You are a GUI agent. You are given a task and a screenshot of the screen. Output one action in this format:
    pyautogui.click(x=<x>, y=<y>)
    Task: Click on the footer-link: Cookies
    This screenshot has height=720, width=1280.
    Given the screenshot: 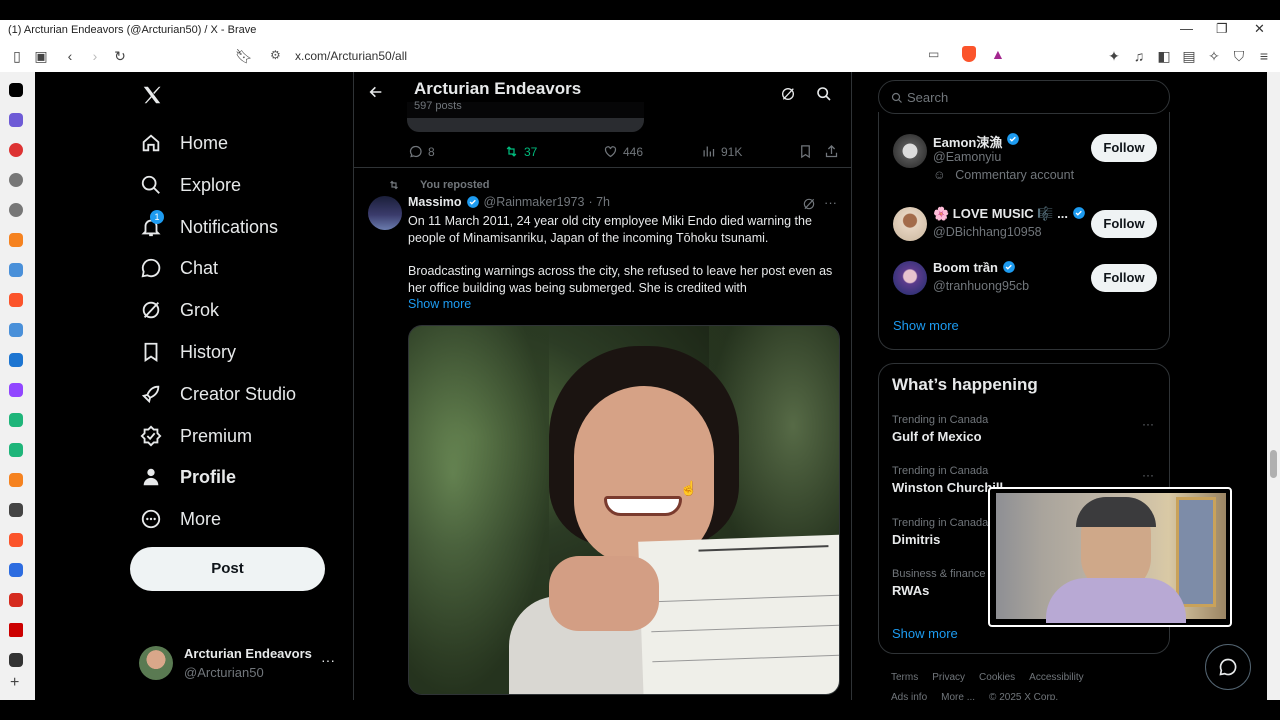 What is the action you would take?
    pyautogui.click(x=997, y=677)
    